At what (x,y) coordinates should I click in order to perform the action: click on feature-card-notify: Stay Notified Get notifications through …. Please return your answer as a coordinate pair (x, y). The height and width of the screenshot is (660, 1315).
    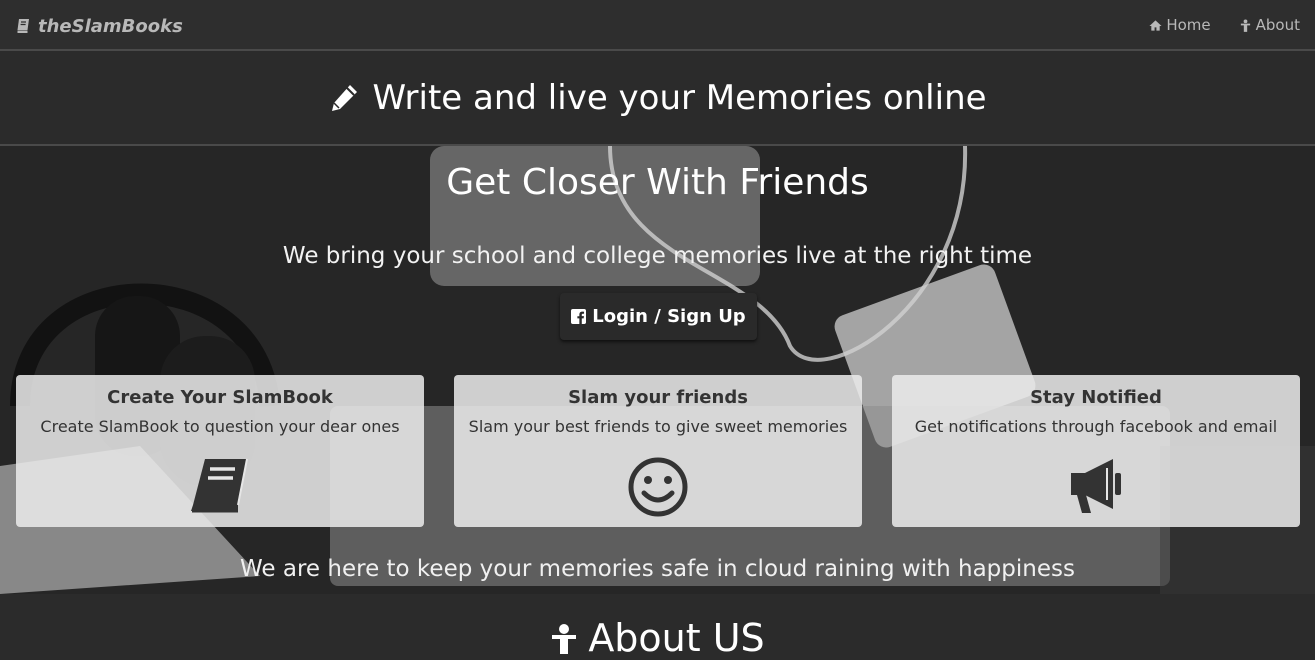
    Looking at the image, I should click on (1096, 451).